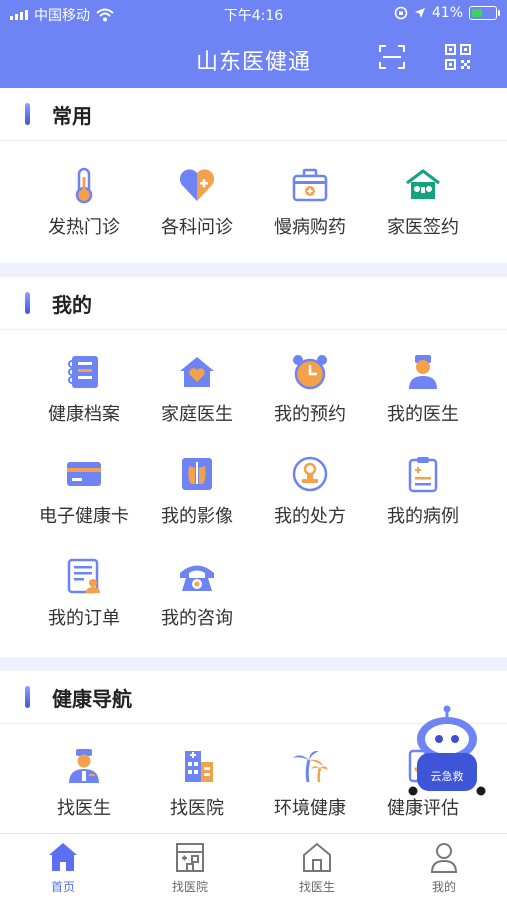 The height and width of the screenshot is (901, 507). I want to click on battery-percent: 41%, so click(447, 13).